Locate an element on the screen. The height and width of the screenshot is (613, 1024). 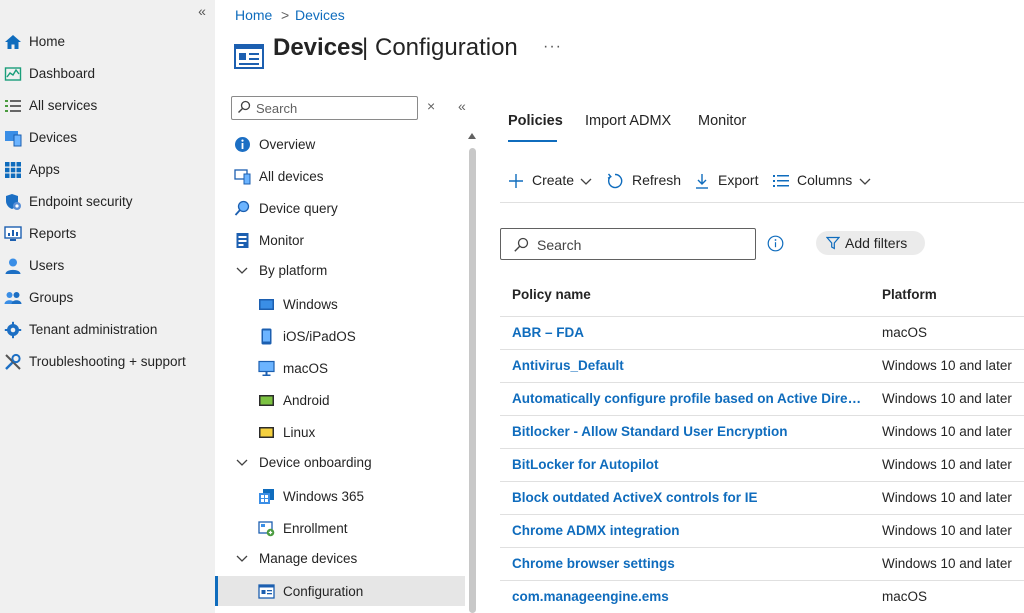
info-icon is located at coordinates (775, 243).